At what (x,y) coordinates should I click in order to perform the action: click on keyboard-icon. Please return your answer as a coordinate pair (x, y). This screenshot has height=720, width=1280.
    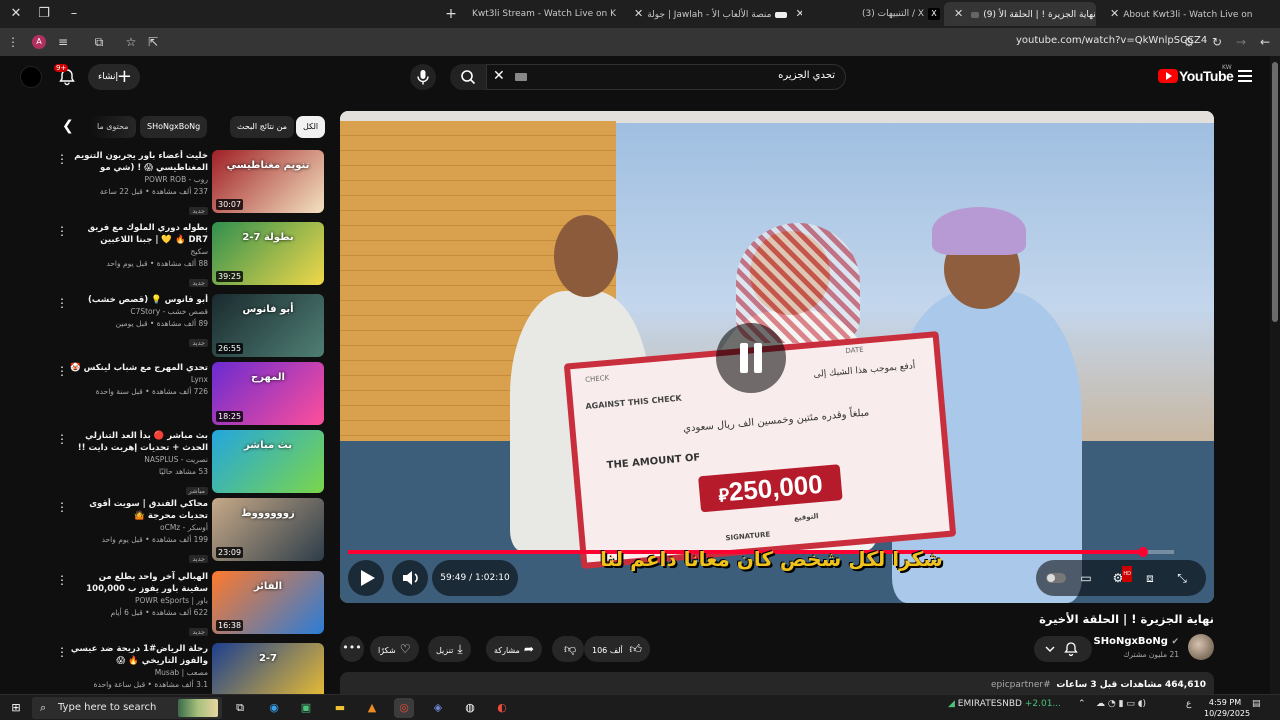
    Looking at the image, I should click on (521, 77).